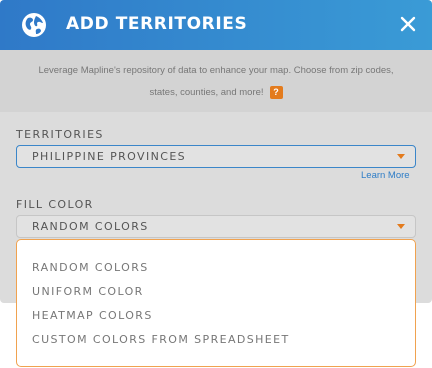 This screenshot has width=432, height=368. Describe the element at coordinates (408, 24) in the screenshot. I see `close-icon` at that location.